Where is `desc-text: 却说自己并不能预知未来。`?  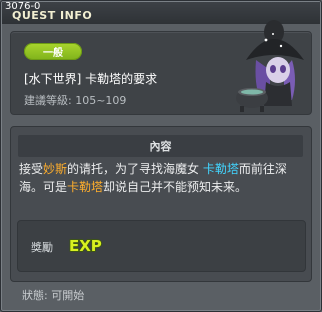 desc-text: 却说自己并不能预知未来。 is located at coordinates (175, 187).